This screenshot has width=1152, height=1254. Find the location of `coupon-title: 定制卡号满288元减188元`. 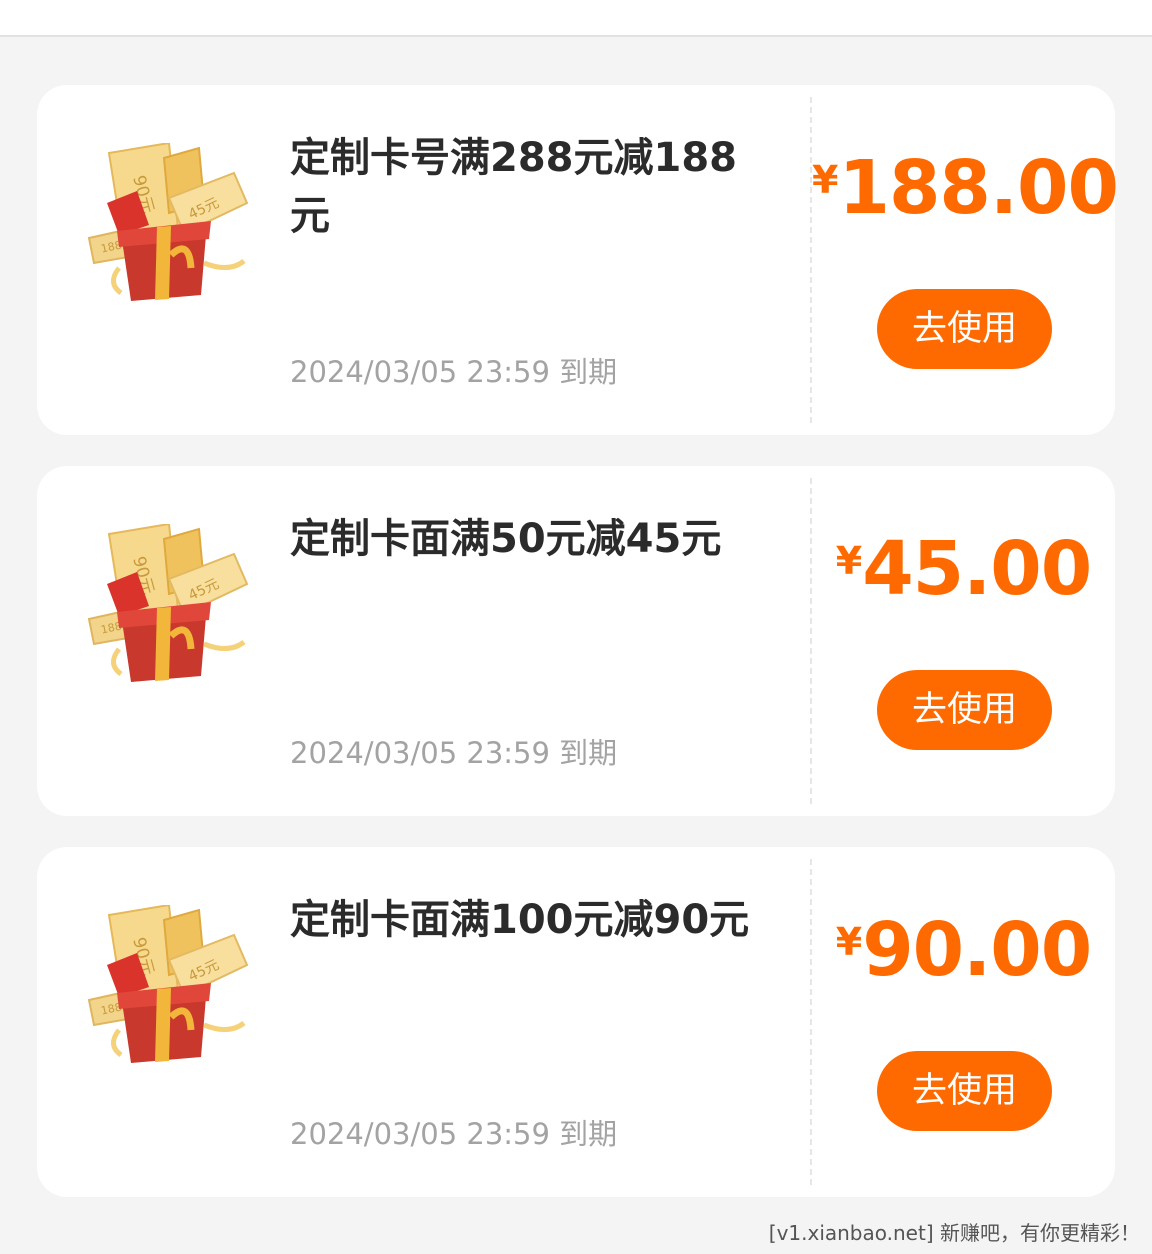

coupon-title: 定制卡号满288元减188元 is located at coordinates (513, 187).